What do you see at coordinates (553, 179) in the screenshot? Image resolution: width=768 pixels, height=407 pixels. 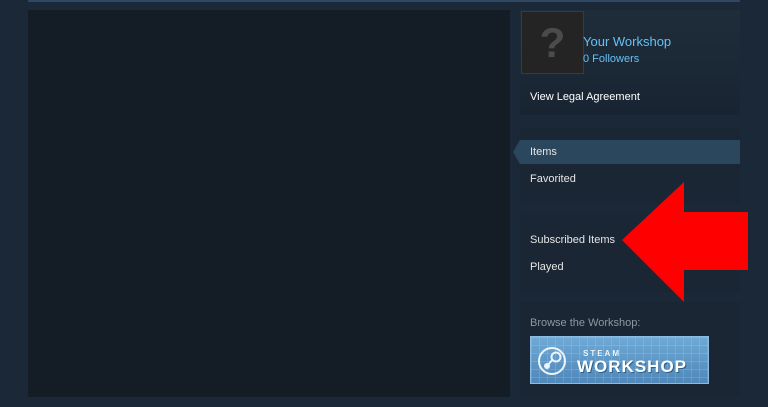 I see `nav-item-label: Favorited` at bounding box center [553, 179].